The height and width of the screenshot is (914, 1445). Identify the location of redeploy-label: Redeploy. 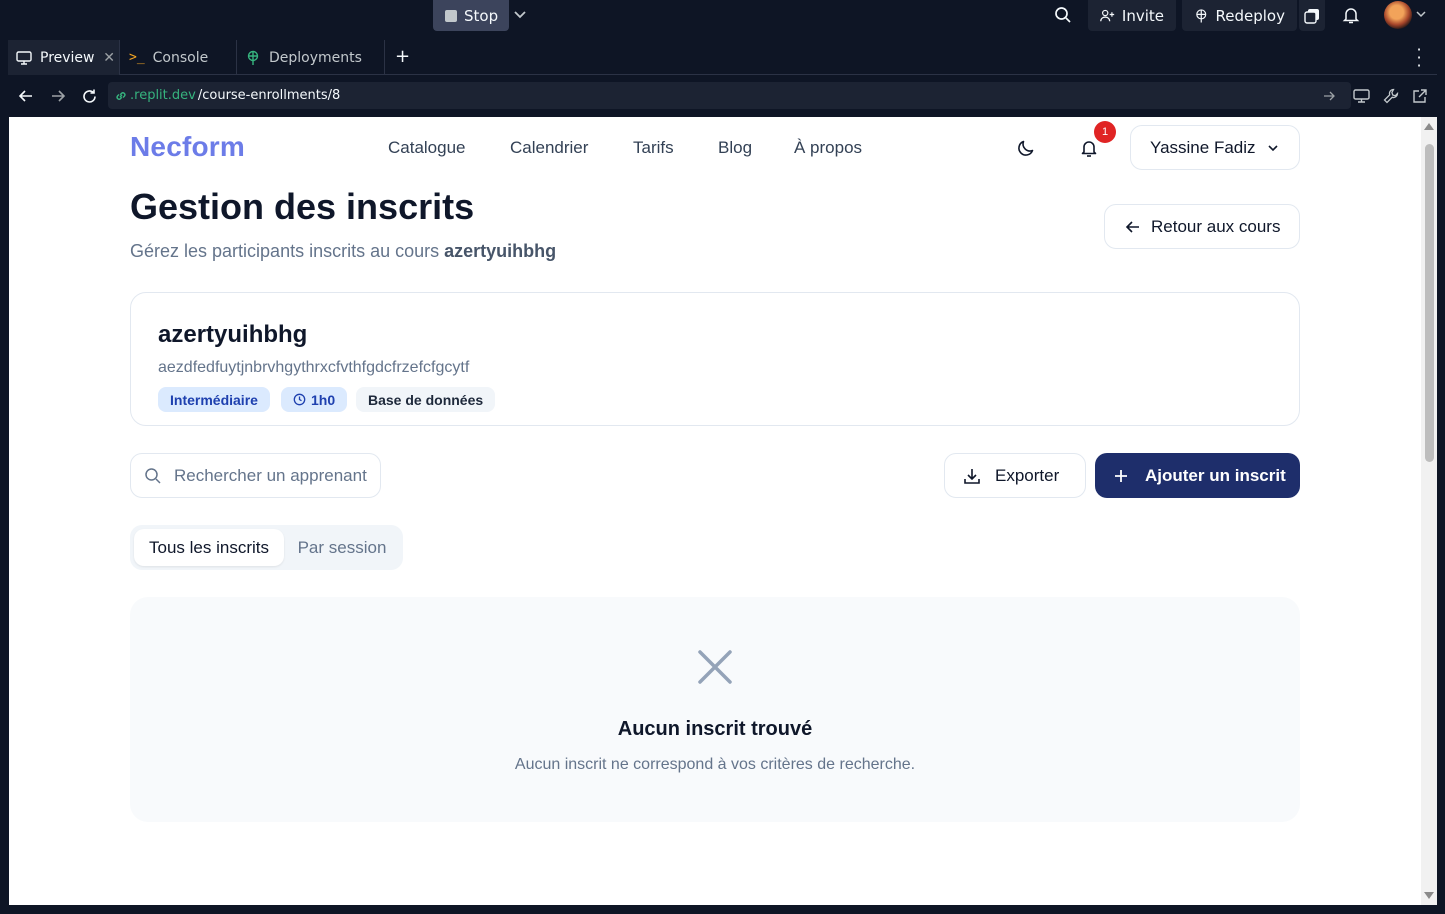
(1250, 15).